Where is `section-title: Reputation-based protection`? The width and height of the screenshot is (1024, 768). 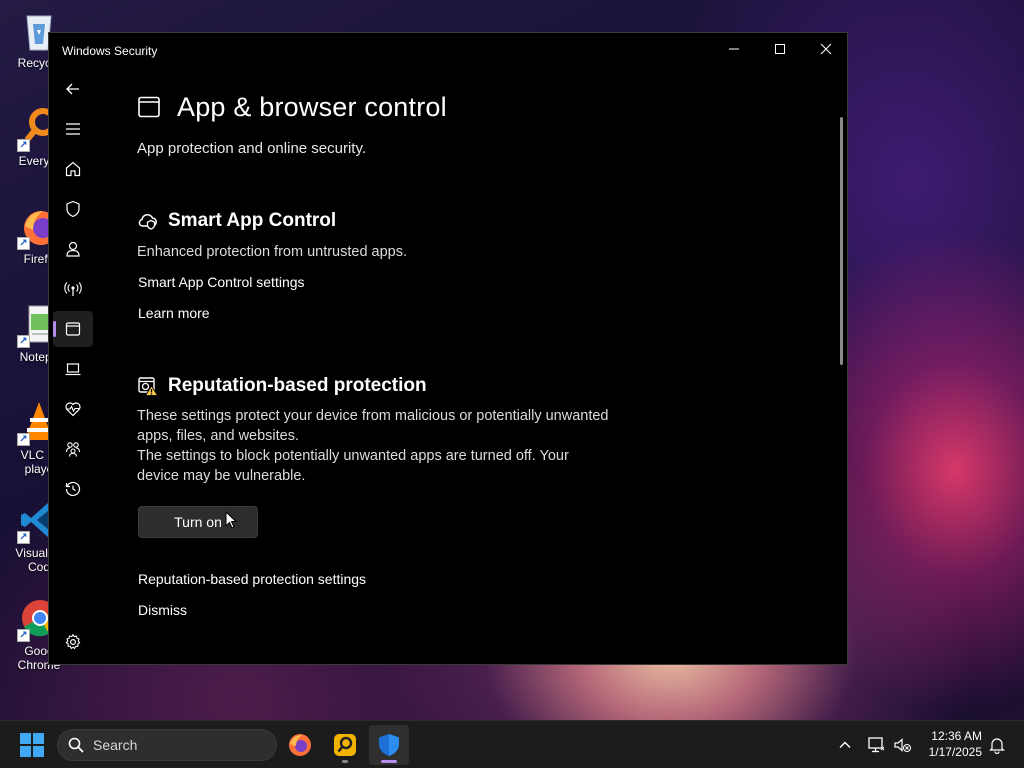
section-title: Reputation-based protection is located at coordinates (297, 385).